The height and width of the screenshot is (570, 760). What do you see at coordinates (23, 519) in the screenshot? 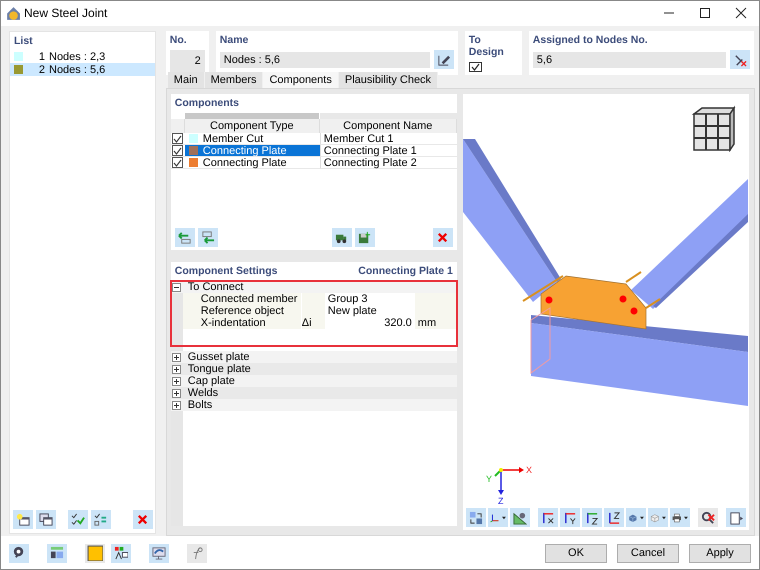
I see `new-window-button` at bounding box center [23, 519].